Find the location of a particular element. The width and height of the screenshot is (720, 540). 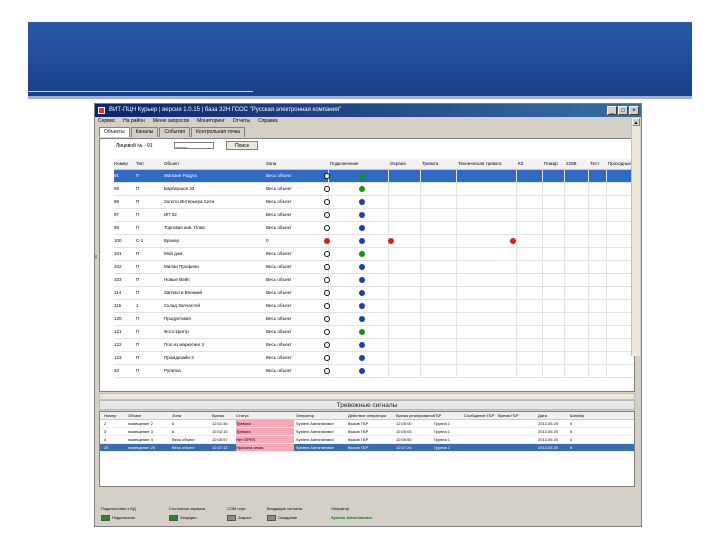

grid-cell-num: 97 is located at coordinates (117, 214).